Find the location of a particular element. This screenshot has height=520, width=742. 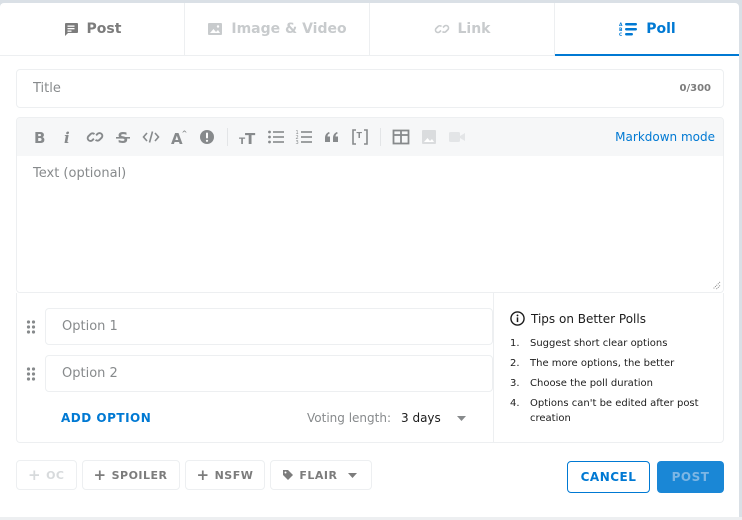

tip-item: 1. Suggest short clear options is located at coordinates (589, 343).